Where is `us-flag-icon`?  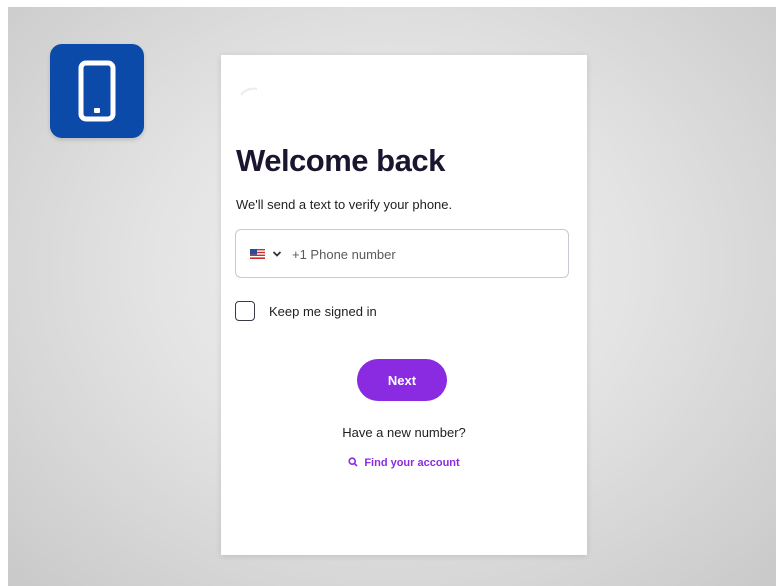 us-flag-icon is located at coordinates (257, 254).